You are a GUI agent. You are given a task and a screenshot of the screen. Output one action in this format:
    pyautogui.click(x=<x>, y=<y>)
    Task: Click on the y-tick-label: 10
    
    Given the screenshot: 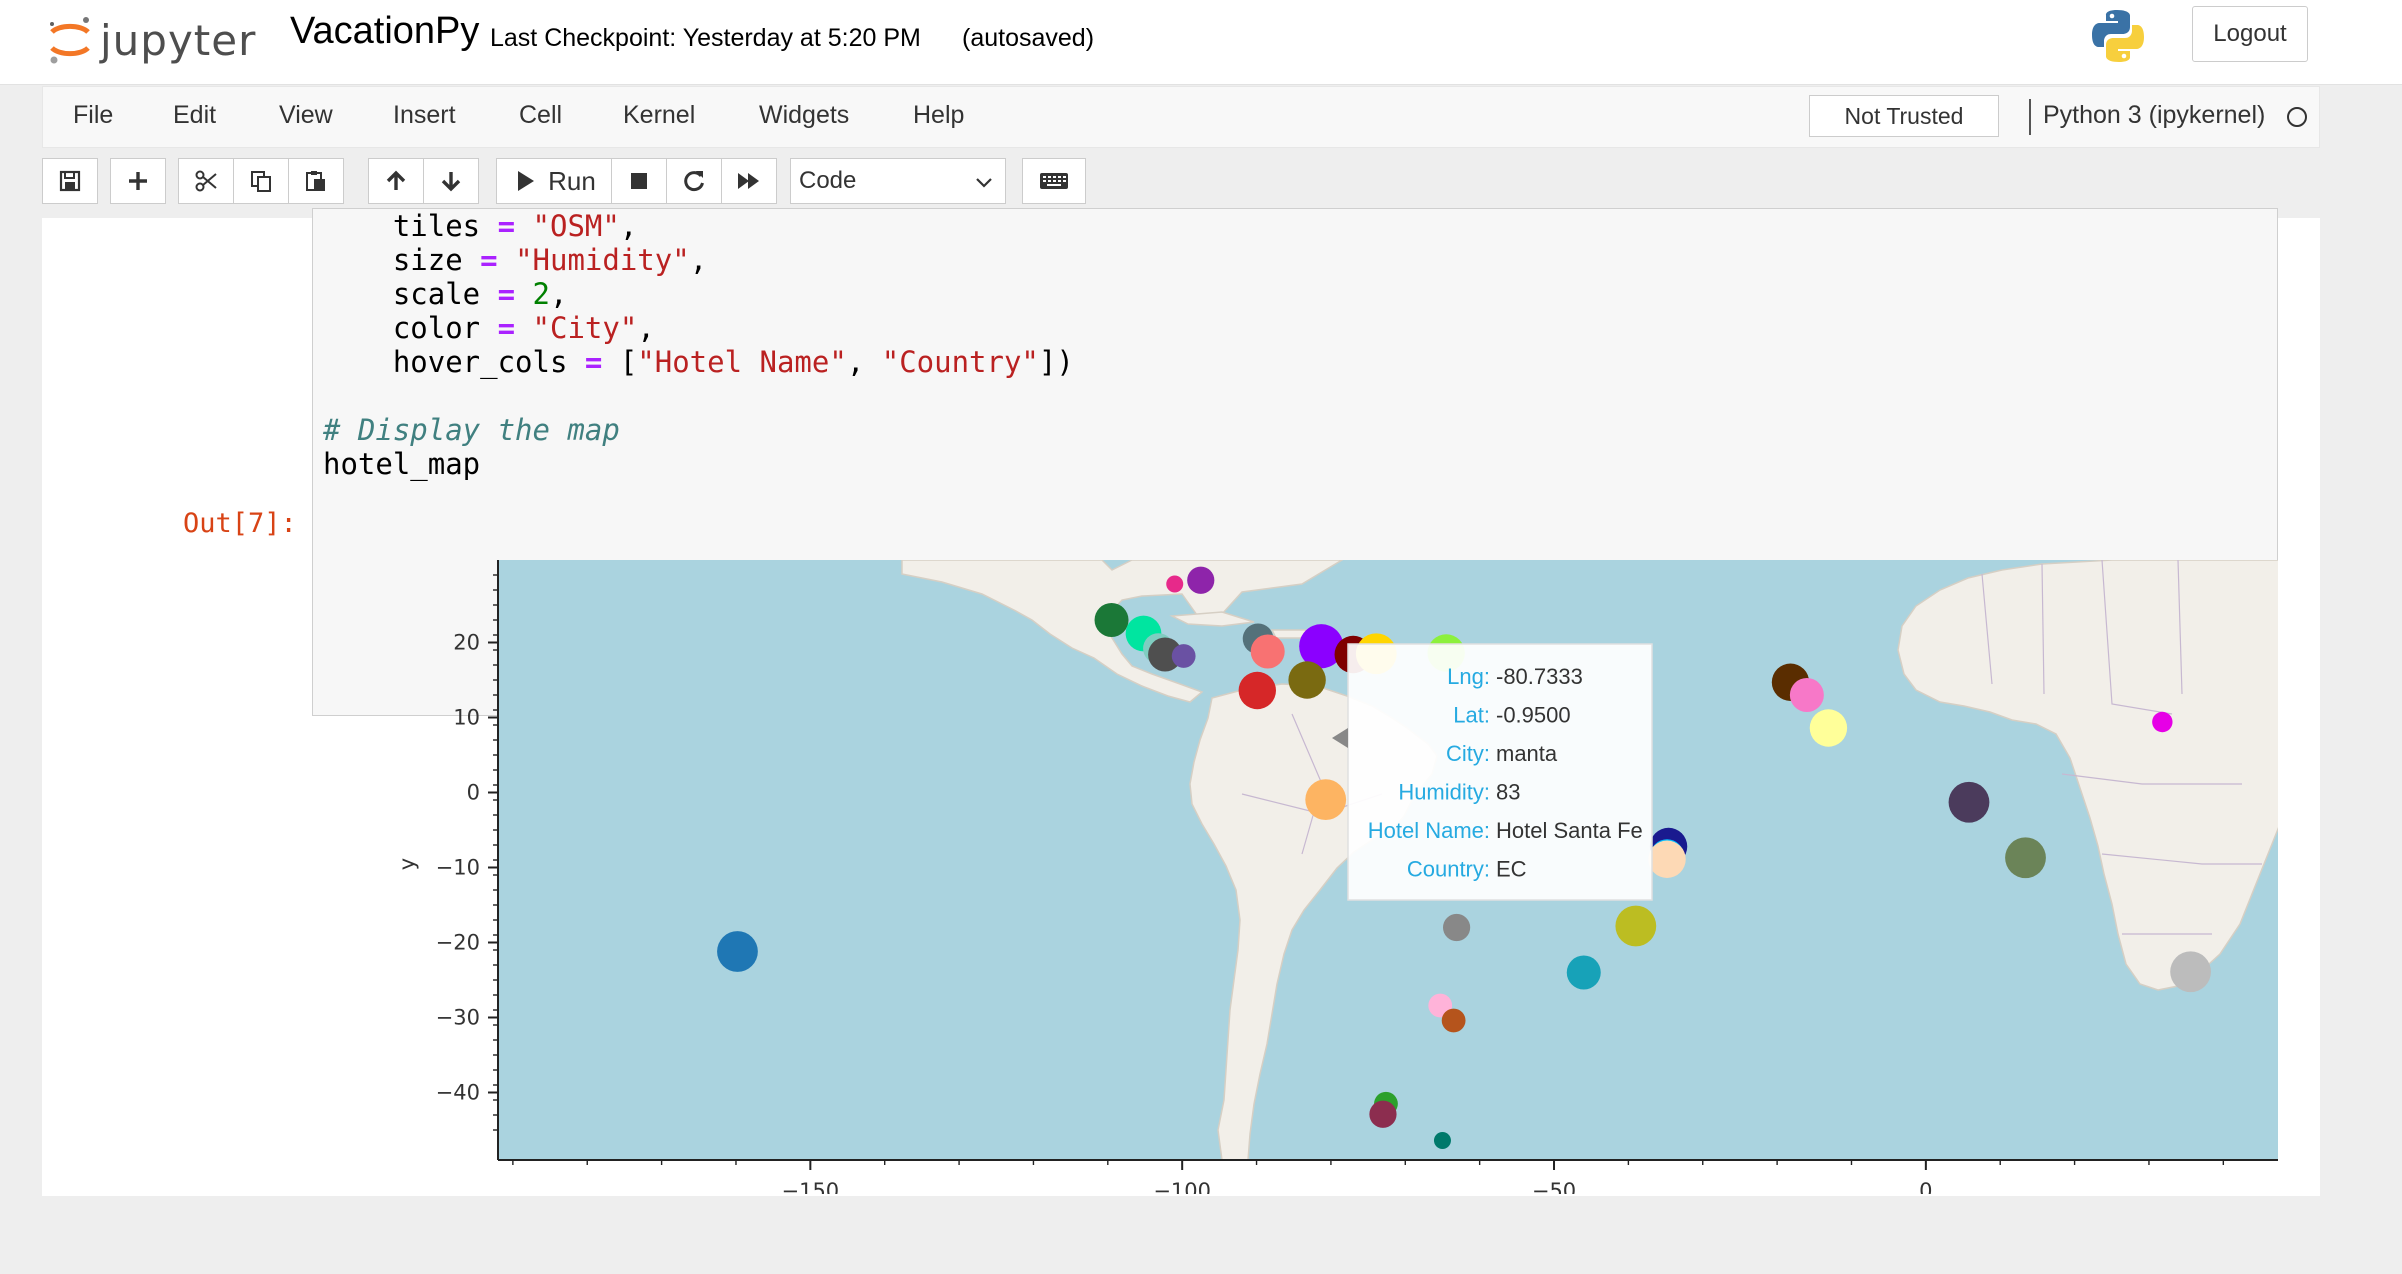 What is the action you would take?
    pyautogui.click(x=466, y=718)
    